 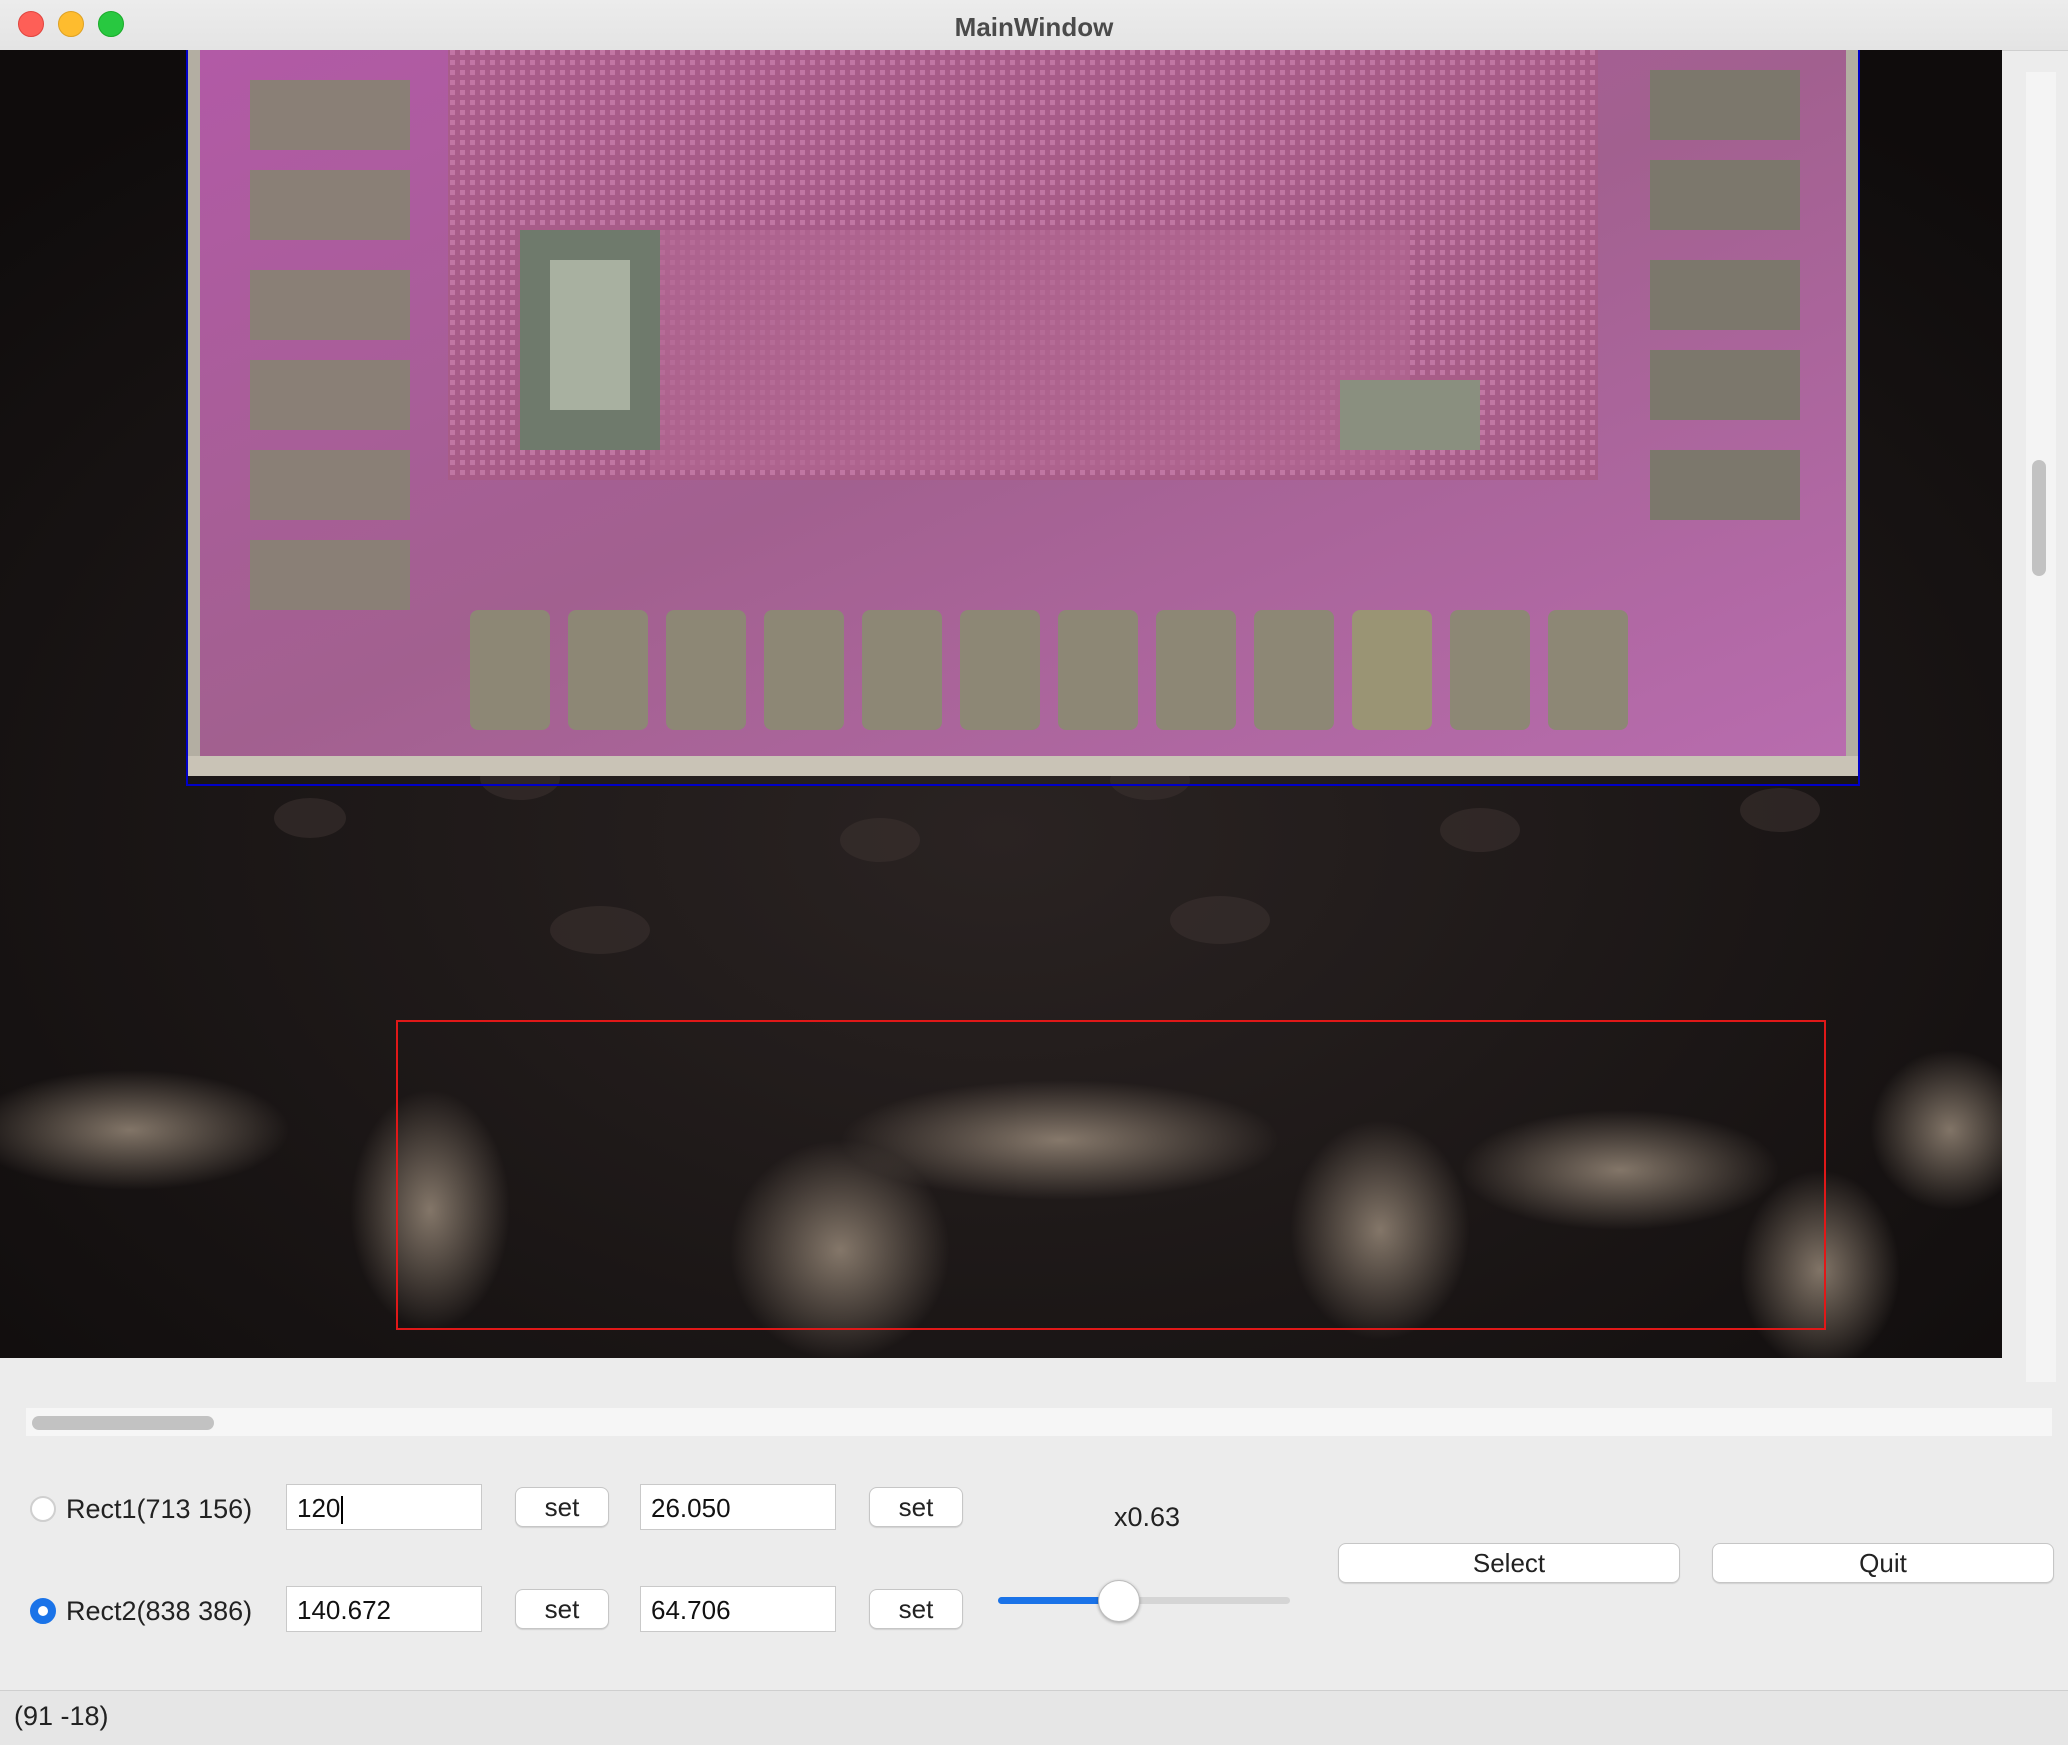 What do you see at coordinates (2041, 727) in the screenshot?
I see `vertical-scrollbar` at bounding box center [2041, 727].